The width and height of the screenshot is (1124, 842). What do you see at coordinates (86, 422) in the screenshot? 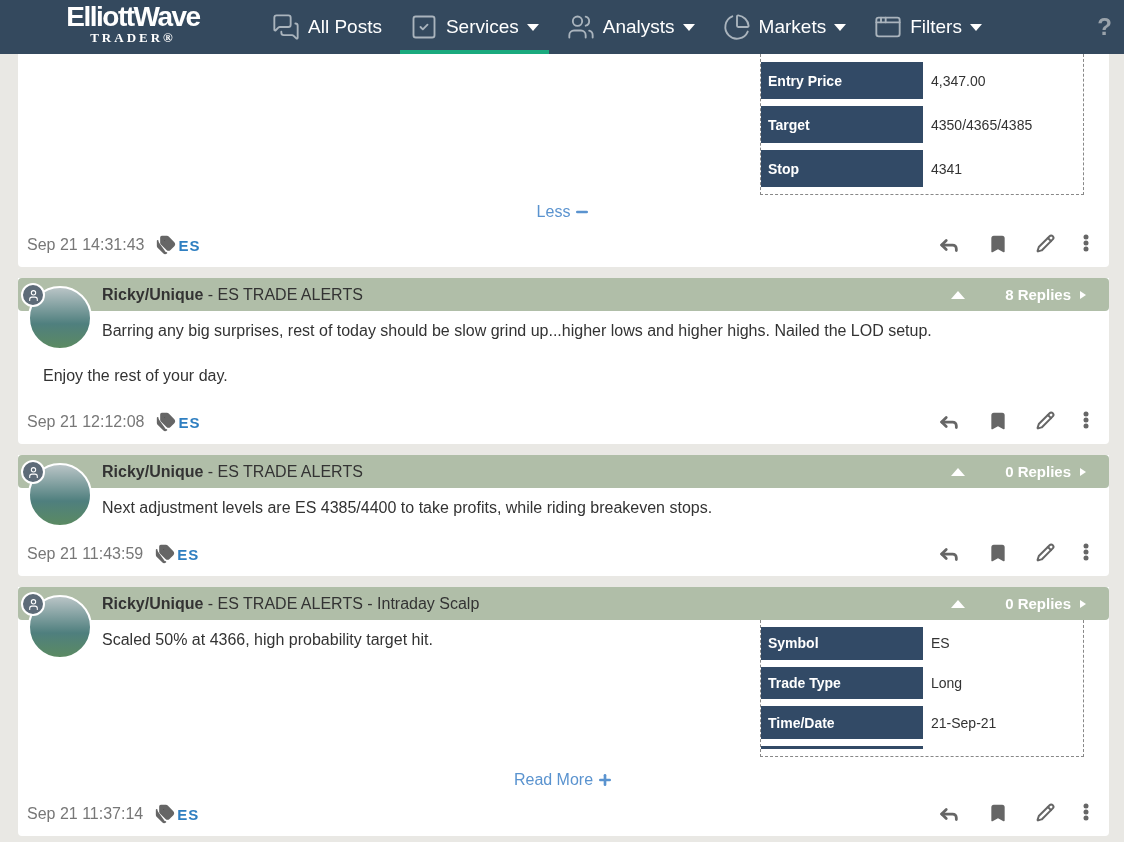
I see `post-timestamp: Sep 21 12:12:08` at bounding box center [86, 422].